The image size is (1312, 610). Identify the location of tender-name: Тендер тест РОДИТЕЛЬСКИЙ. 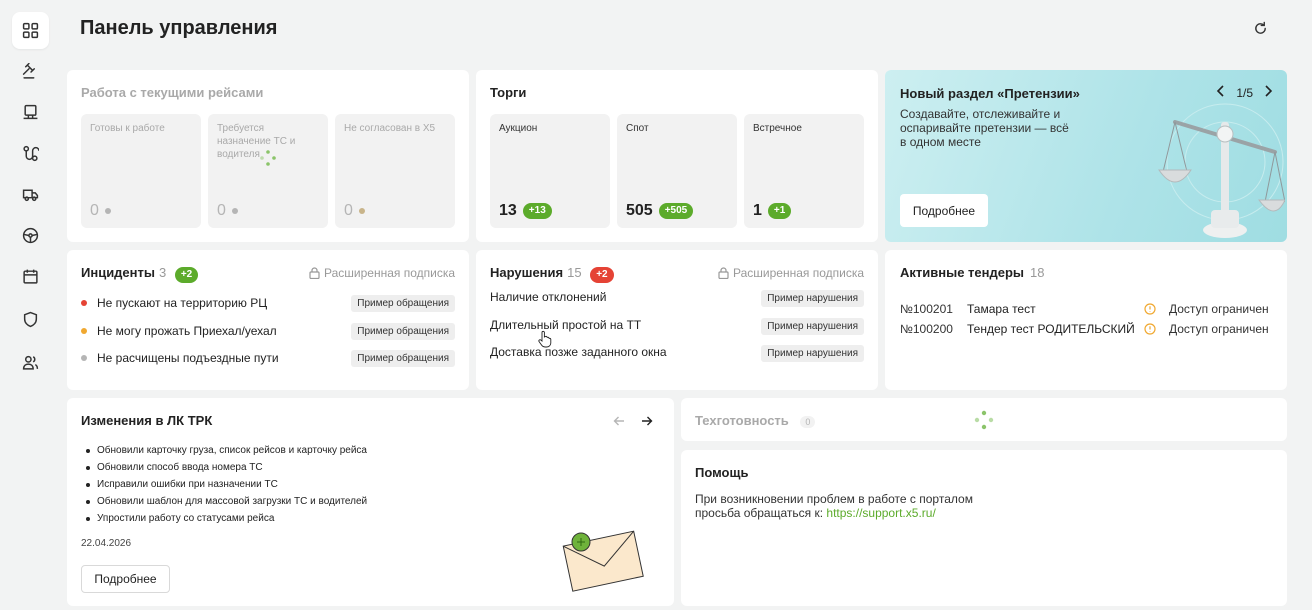
(1051, 329).